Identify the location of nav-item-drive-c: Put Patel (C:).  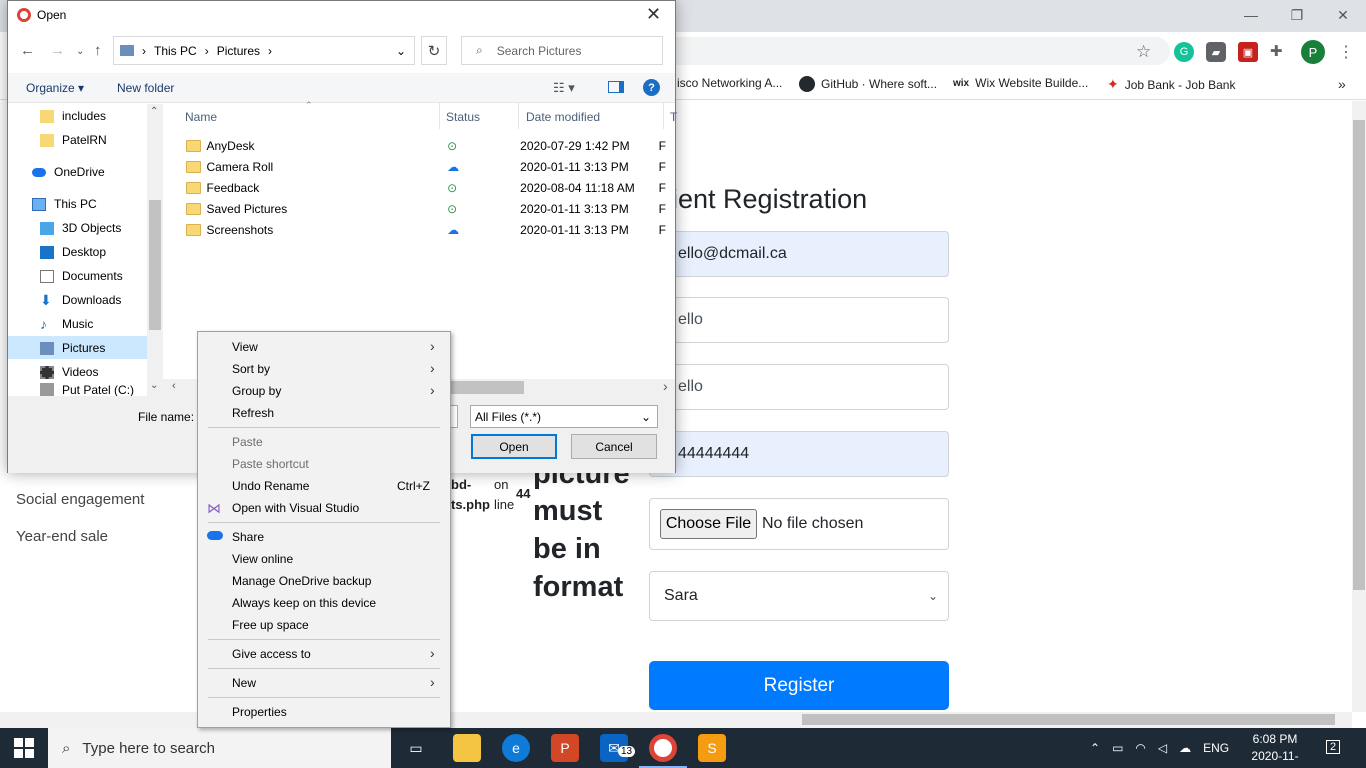
(87, 389).